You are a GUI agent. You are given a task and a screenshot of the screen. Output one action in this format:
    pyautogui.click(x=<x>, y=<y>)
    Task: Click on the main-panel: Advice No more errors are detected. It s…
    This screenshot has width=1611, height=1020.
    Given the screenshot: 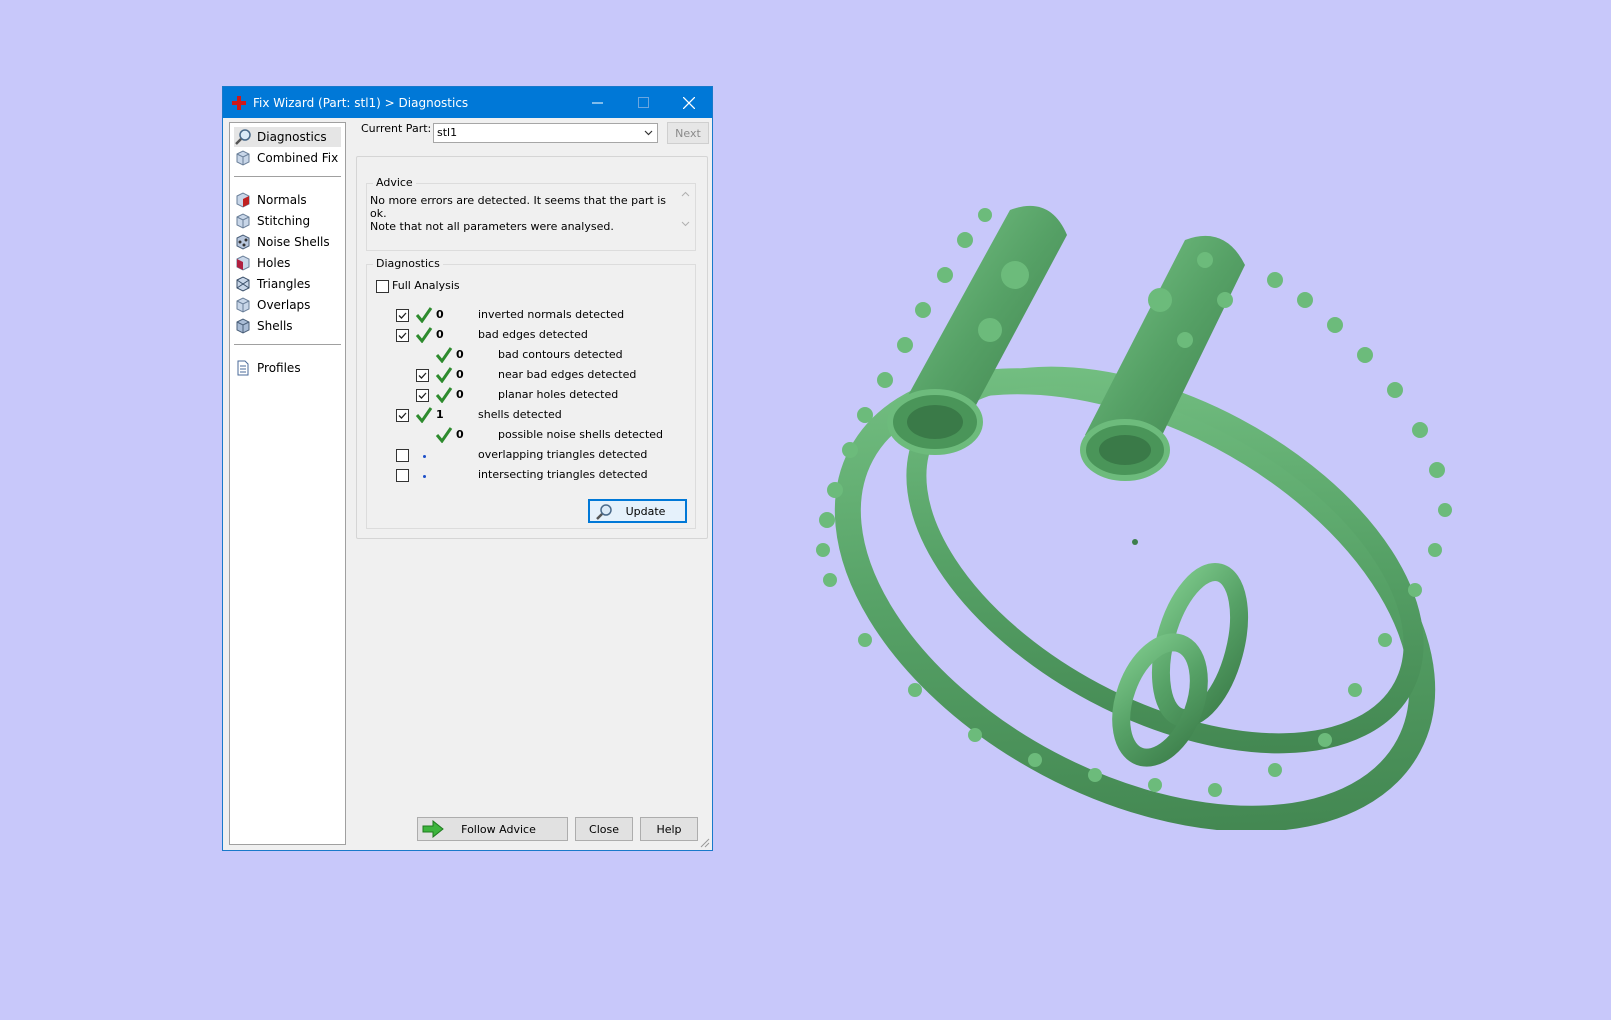 What is the action you would take?
    pyautogui.click(x=532, y=347)
    